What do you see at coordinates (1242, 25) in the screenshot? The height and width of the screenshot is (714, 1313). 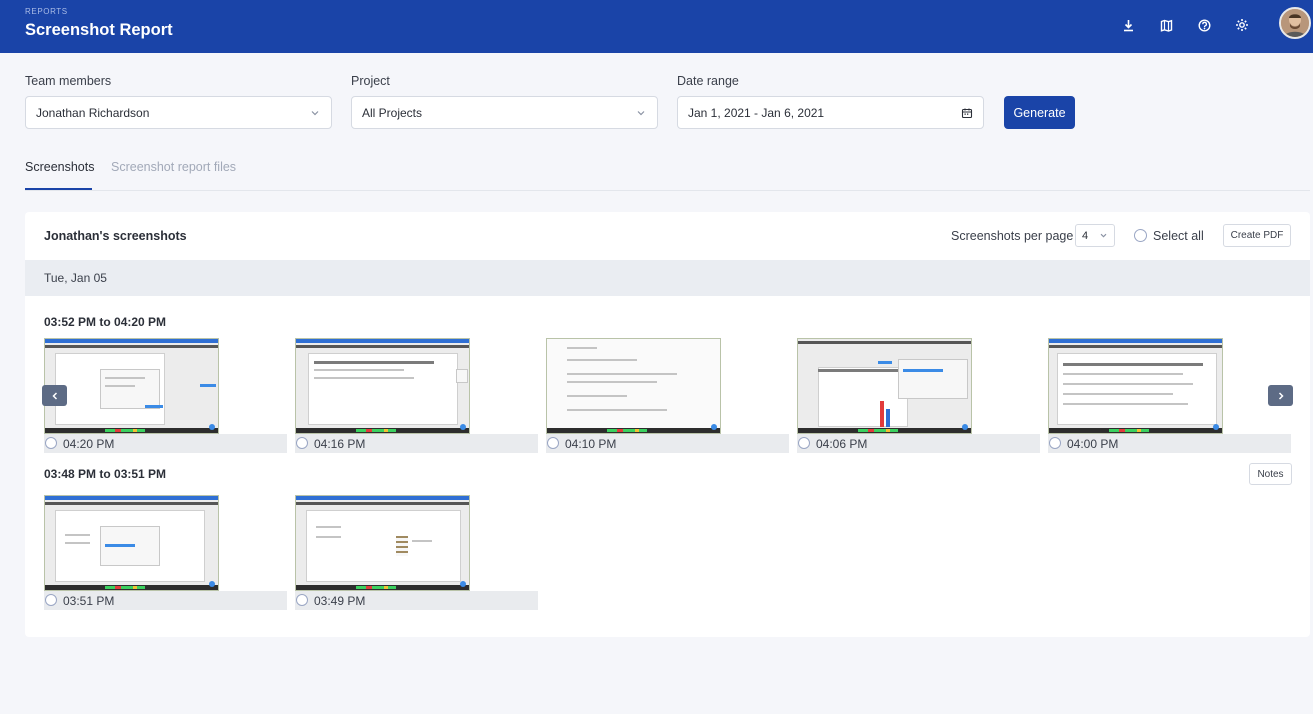 I see `settings-icon` at bounding box center [1242, 25].